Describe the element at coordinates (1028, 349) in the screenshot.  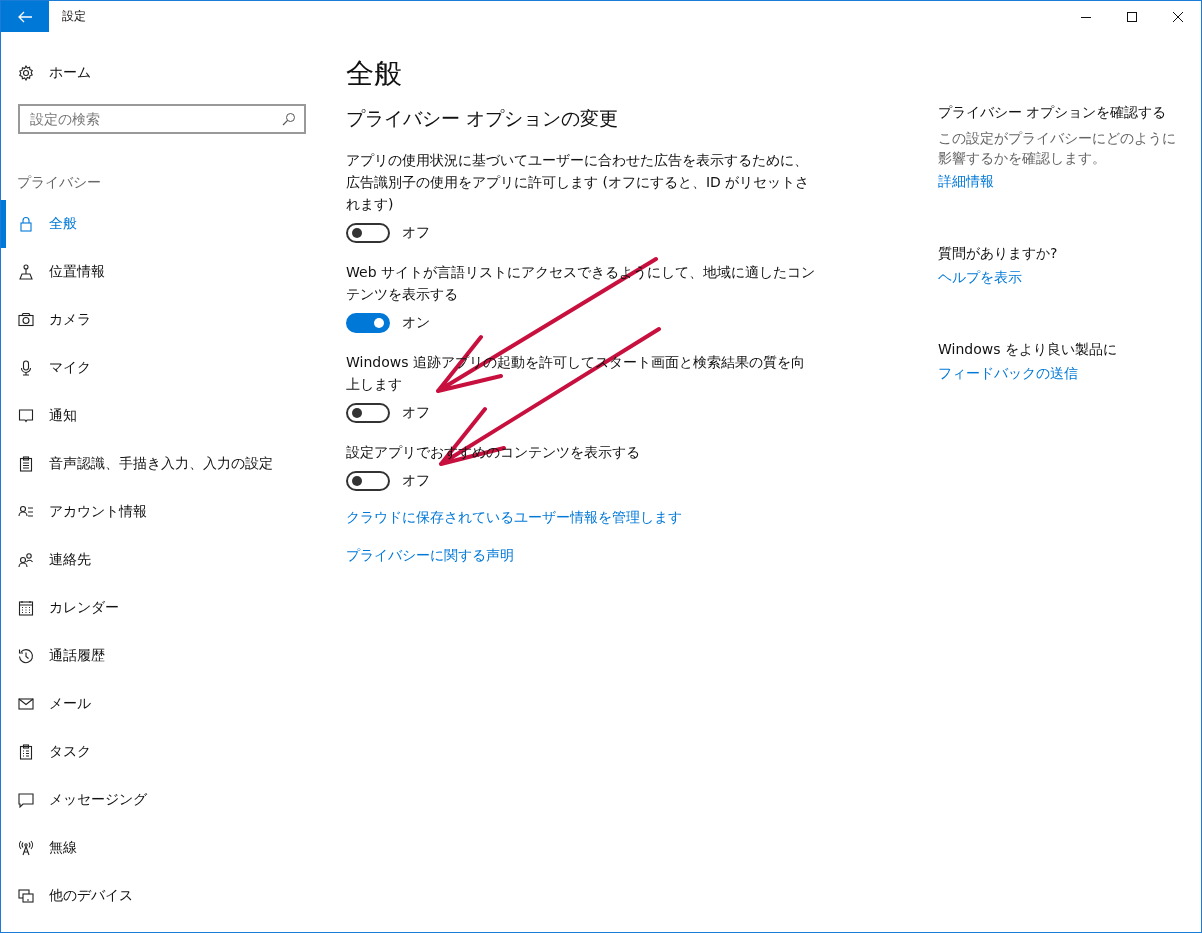
I see `aside-heading: Windows をより良い製品に` at that location.